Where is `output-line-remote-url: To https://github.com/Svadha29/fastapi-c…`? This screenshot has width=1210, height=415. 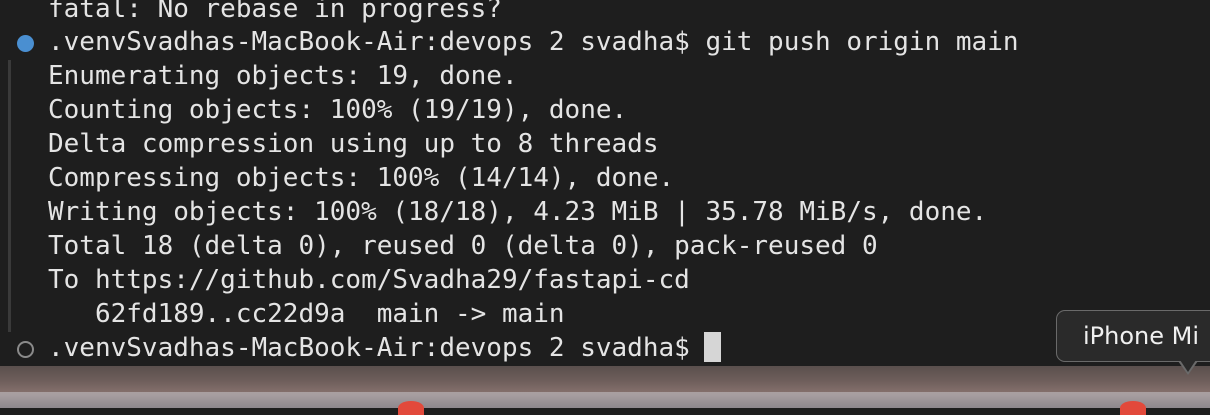 output-line-remote-url: To https://github.com/Svadha29/fastapi-c… is located at coordinates (369, 280).